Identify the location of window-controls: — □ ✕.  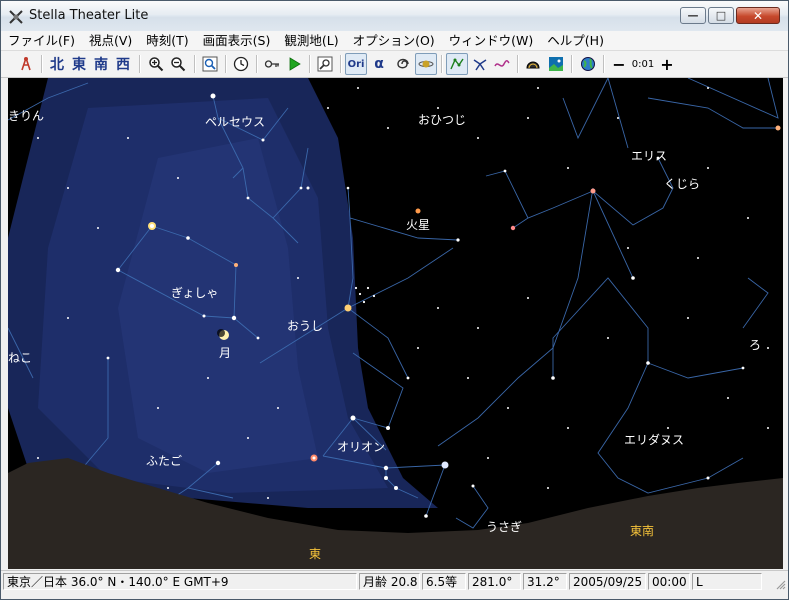
(729, 16).